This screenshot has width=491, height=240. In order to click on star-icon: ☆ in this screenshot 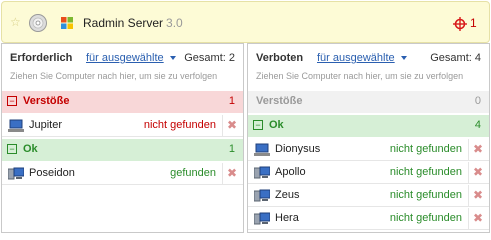, I will do `click(16, 22)`.